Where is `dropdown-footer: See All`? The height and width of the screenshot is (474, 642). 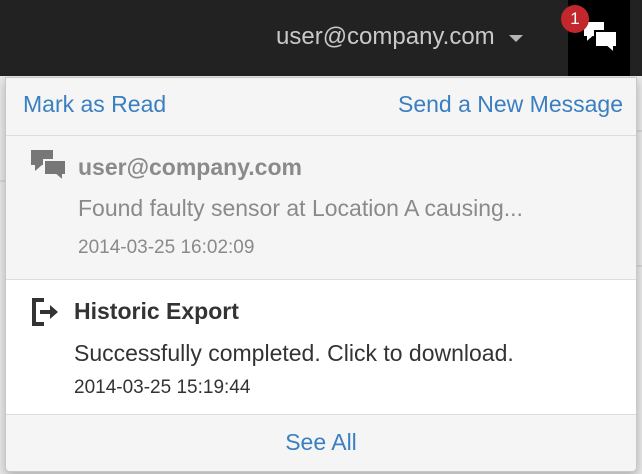 dropdown-footer: See All is located at coordinates (321, 443).